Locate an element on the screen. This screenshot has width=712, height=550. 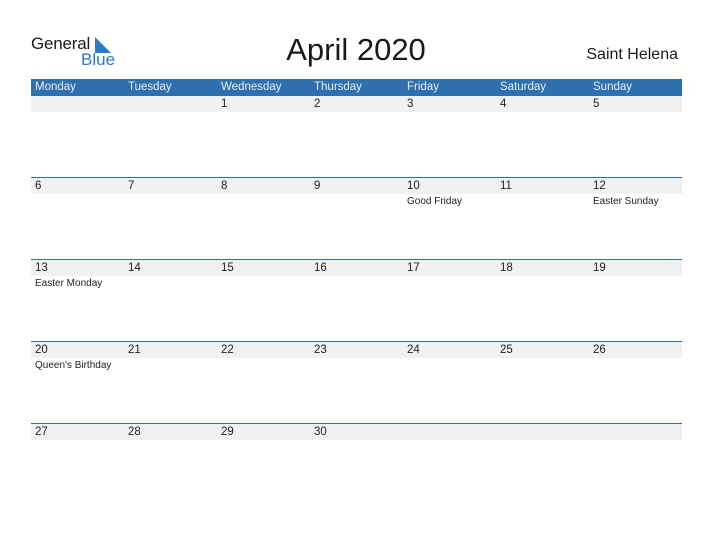
day-number: 20 is located at coordinates (41, 350).